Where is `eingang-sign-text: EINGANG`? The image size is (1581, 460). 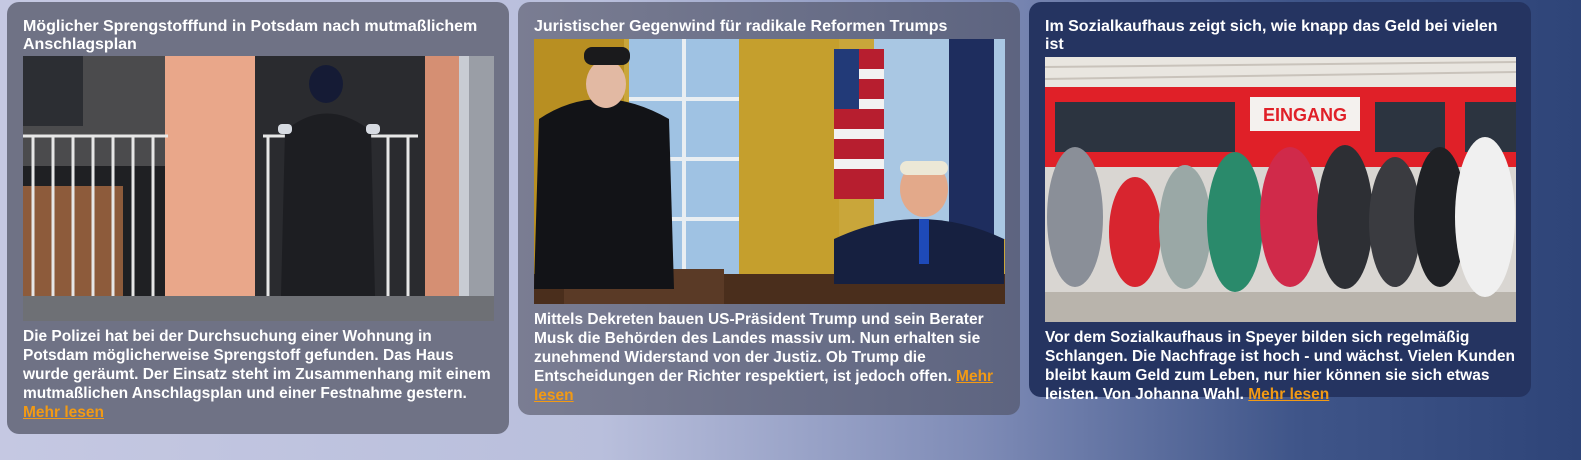 eingang-sign-text: EINGANG is located at coordinates (1305, 115).